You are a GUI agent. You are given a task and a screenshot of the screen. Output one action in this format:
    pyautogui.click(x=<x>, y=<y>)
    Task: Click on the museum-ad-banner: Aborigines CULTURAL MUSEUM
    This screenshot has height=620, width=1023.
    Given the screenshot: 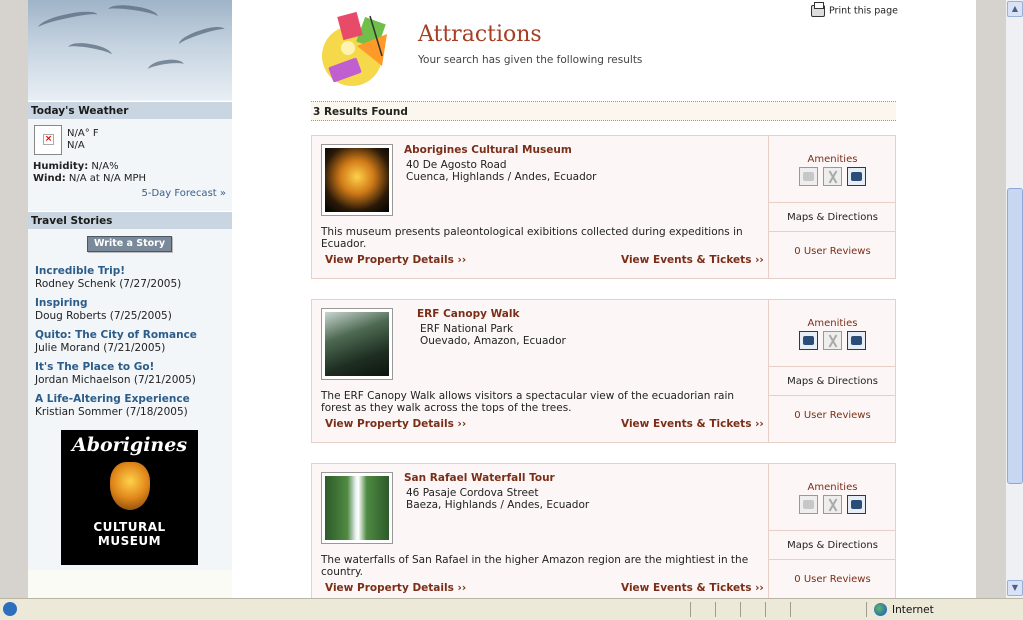 What is the action you would take?
    pyautogui.click(x=129, y=497)
    